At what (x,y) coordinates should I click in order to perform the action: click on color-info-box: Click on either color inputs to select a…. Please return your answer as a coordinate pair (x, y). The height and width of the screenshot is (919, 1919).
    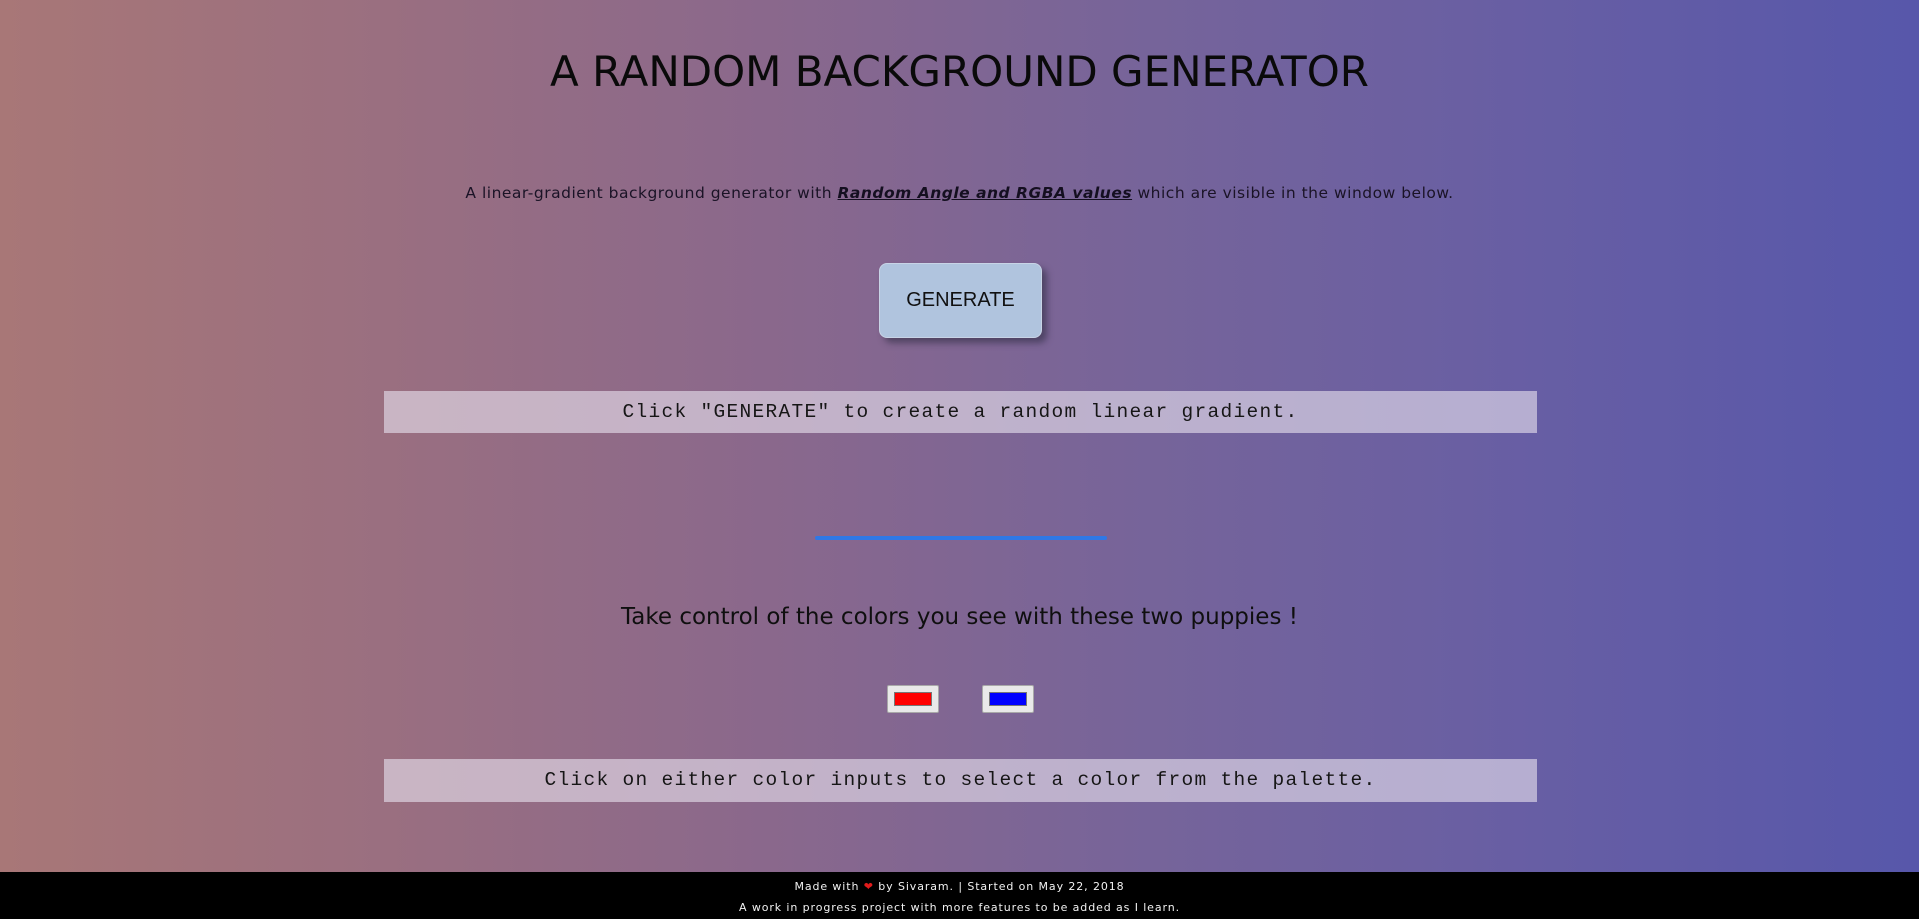
    Looking at the image, I should click on (960, 780).